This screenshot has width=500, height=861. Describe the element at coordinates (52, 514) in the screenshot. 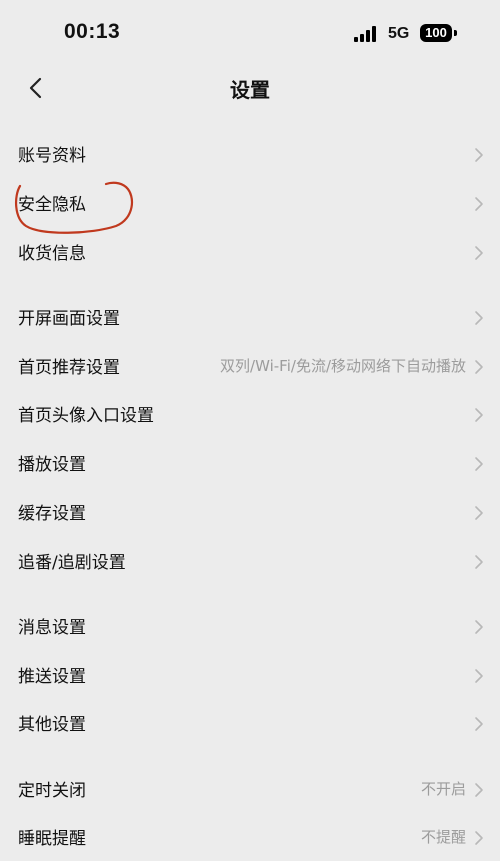

I see `row-label: 缓存设置` at that location.